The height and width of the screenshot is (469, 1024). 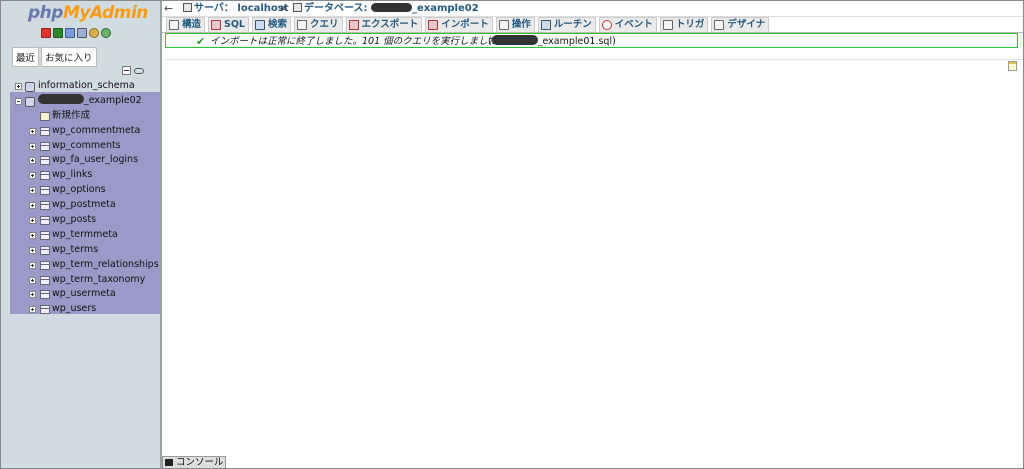 I want to click on tab-events: イベント, so click(x=627, y=24).